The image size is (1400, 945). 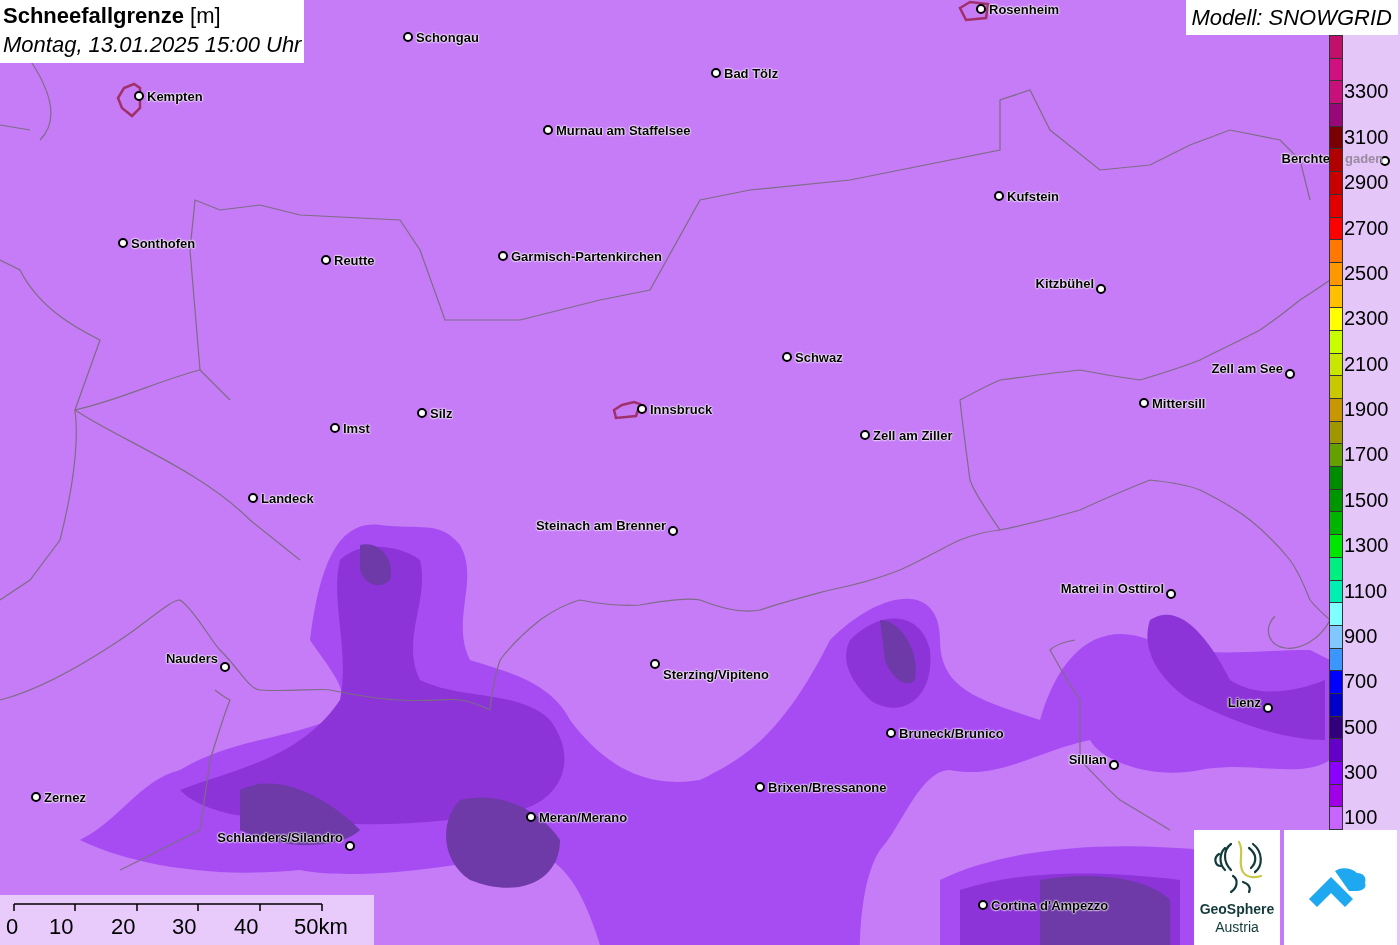 What do you see at coordinates (1366, 363) in the screenshot?
I see `scale-value: 2100` at bounding box center [1366, 363].